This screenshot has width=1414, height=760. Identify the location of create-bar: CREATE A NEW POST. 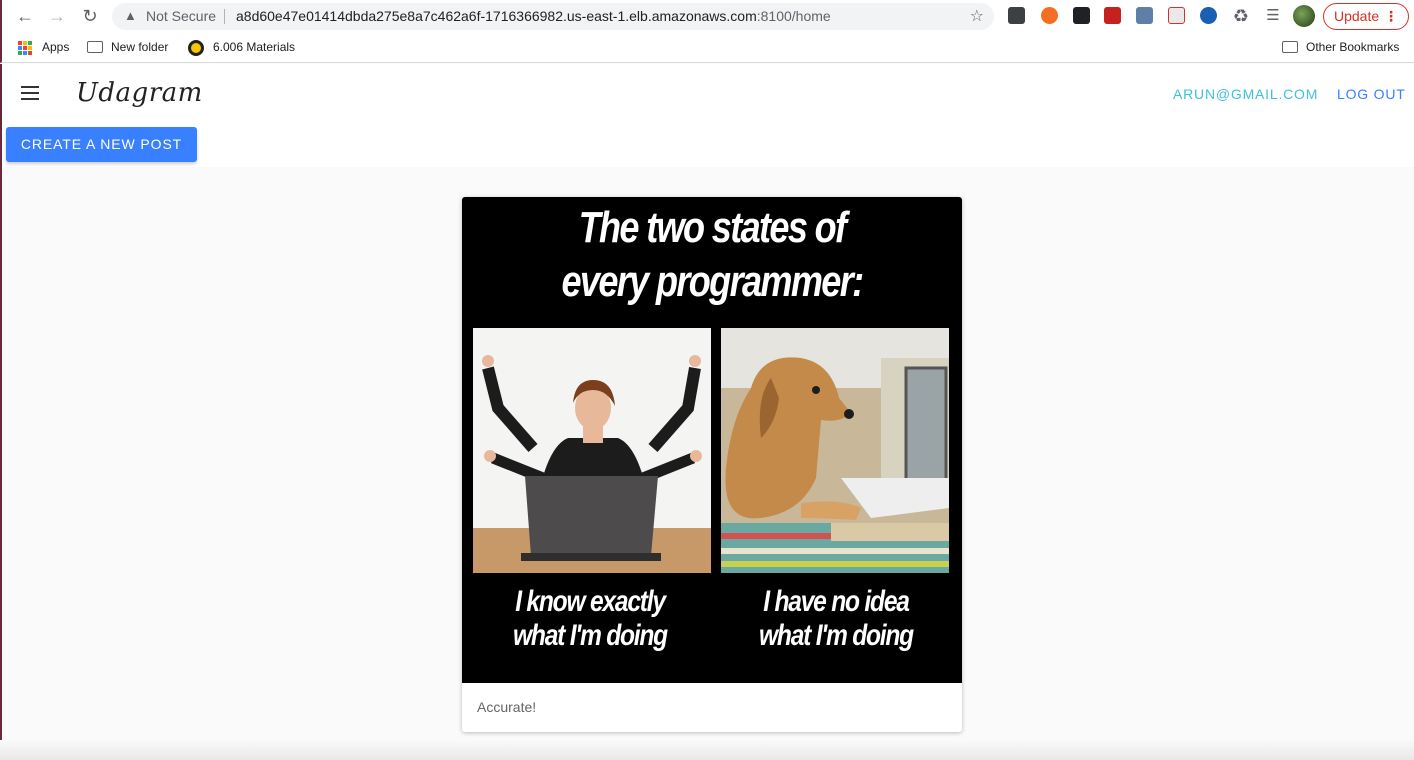
(708, 145).